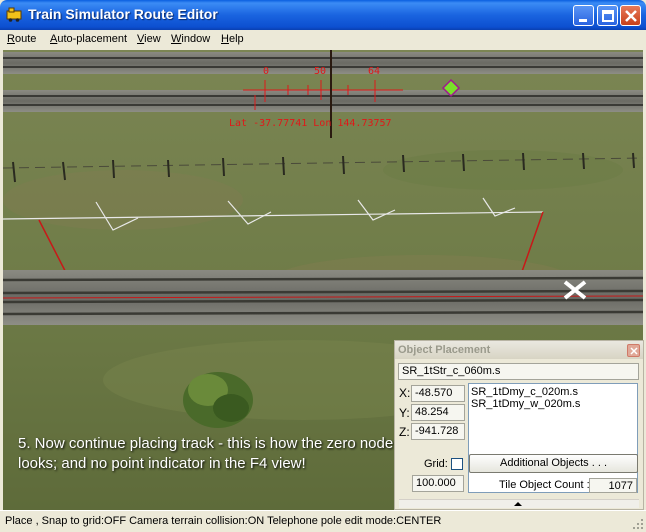 This screenshot has height=532, width=646. I want to click on tile-object-count-label: Tile Object Count :, so click(544, 485).